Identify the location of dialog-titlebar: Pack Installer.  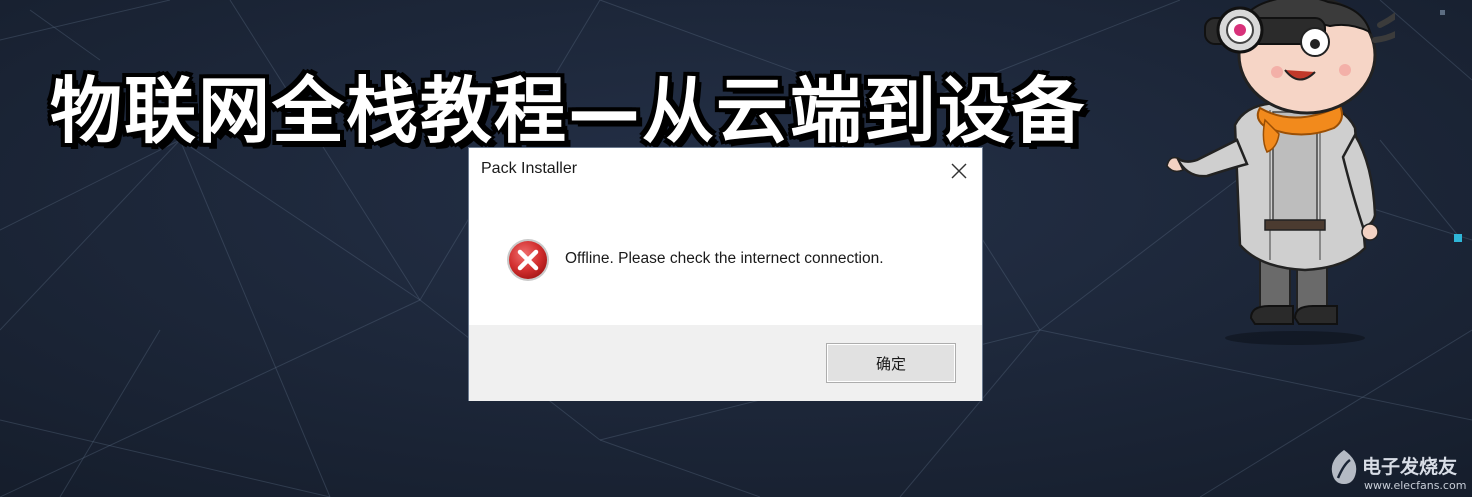
(725, 170).